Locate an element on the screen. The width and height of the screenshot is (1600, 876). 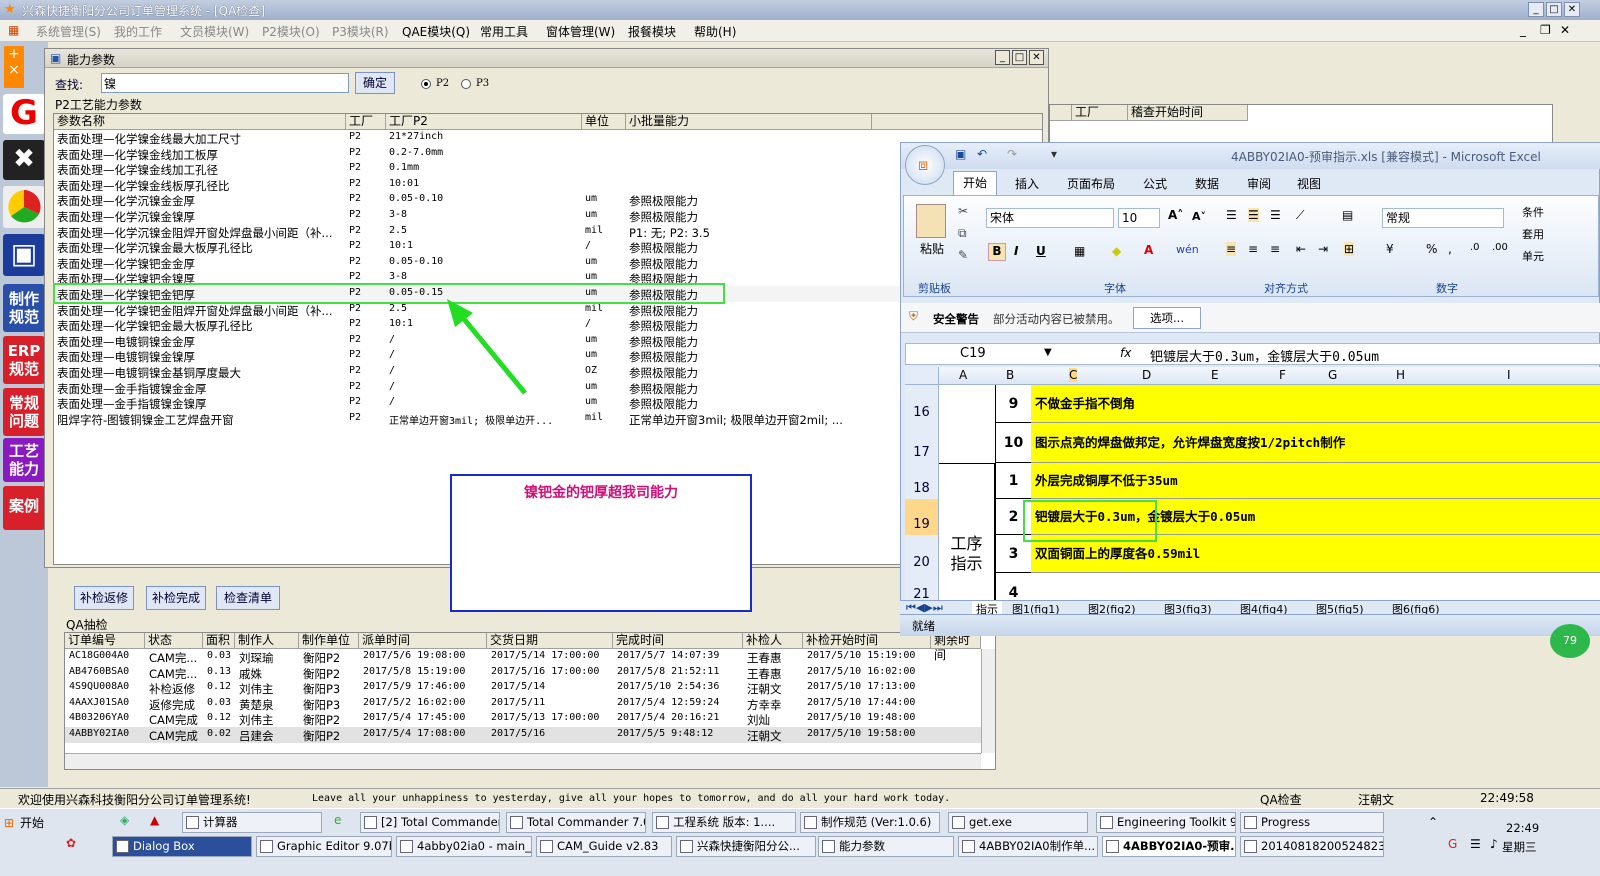
sidebar-spec: 制作 规范 is located at coordinates (24, 308).